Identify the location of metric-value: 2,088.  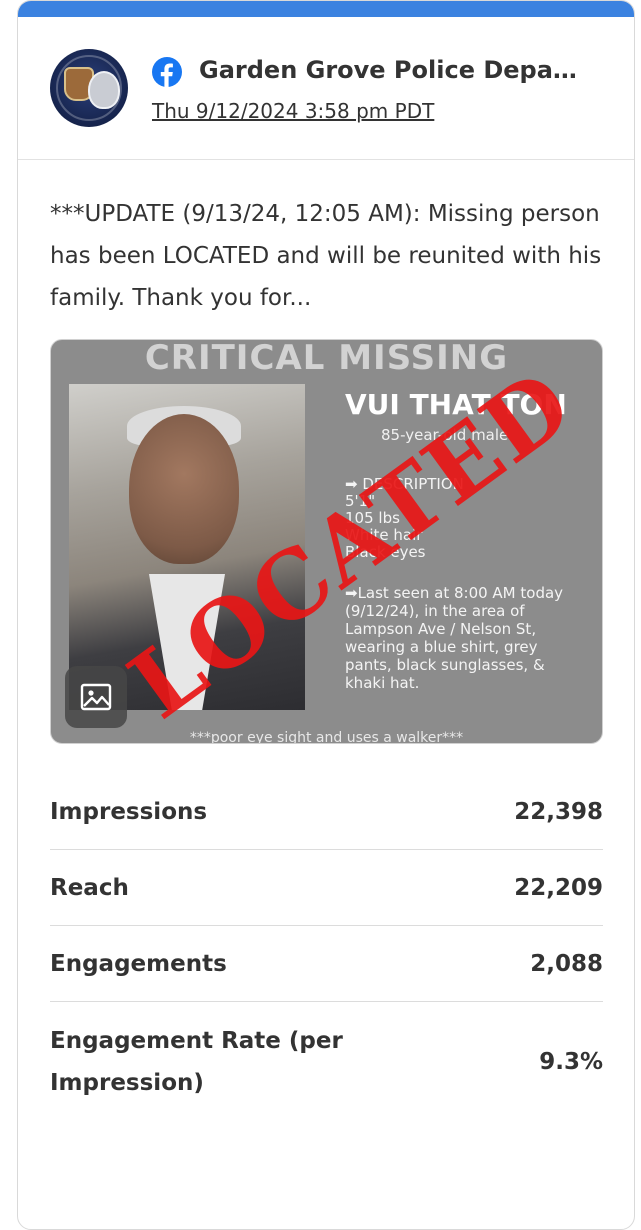
(566, 963).